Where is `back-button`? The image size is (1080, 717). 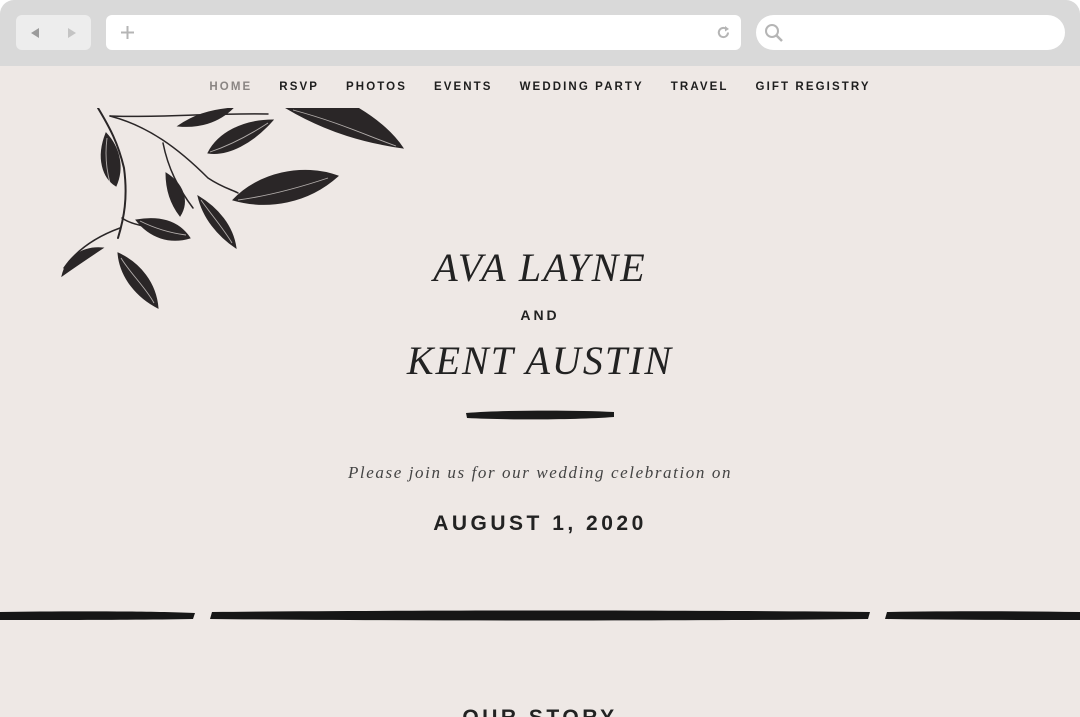
back-button is located at coordinates (35, 32).